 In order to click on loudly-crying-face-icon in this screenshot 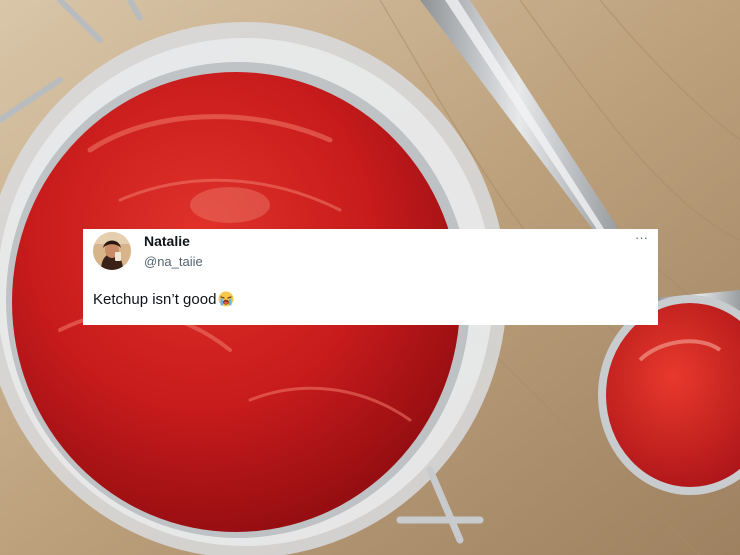, I will do `click(226, 299)`.